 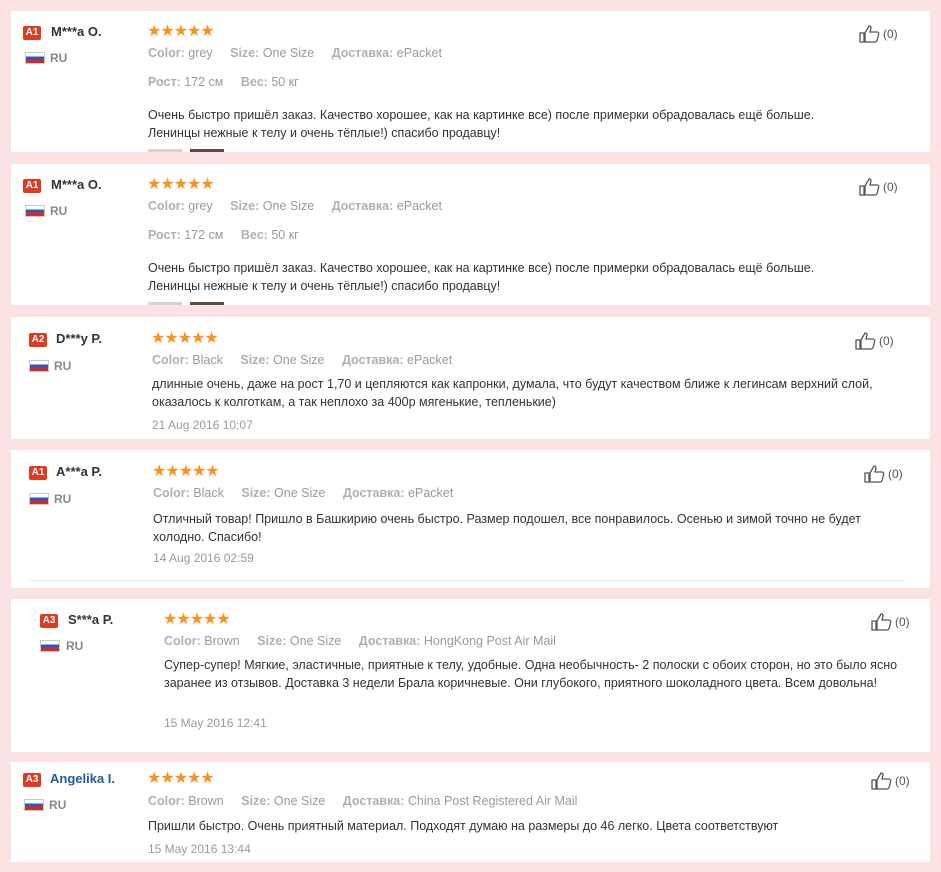 I want to click on buyer-name-link: Angelika I., so click(x=82, y=778).